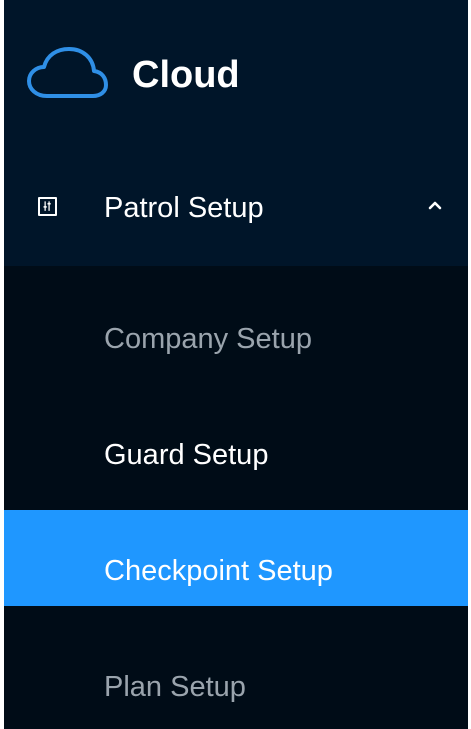 Image resolution: width=471 pixels, height=729 pixels. What do you see at coordinates (47, 206) in the screenshot?
I see `sliders-icon` at bounding box center [47, 206].